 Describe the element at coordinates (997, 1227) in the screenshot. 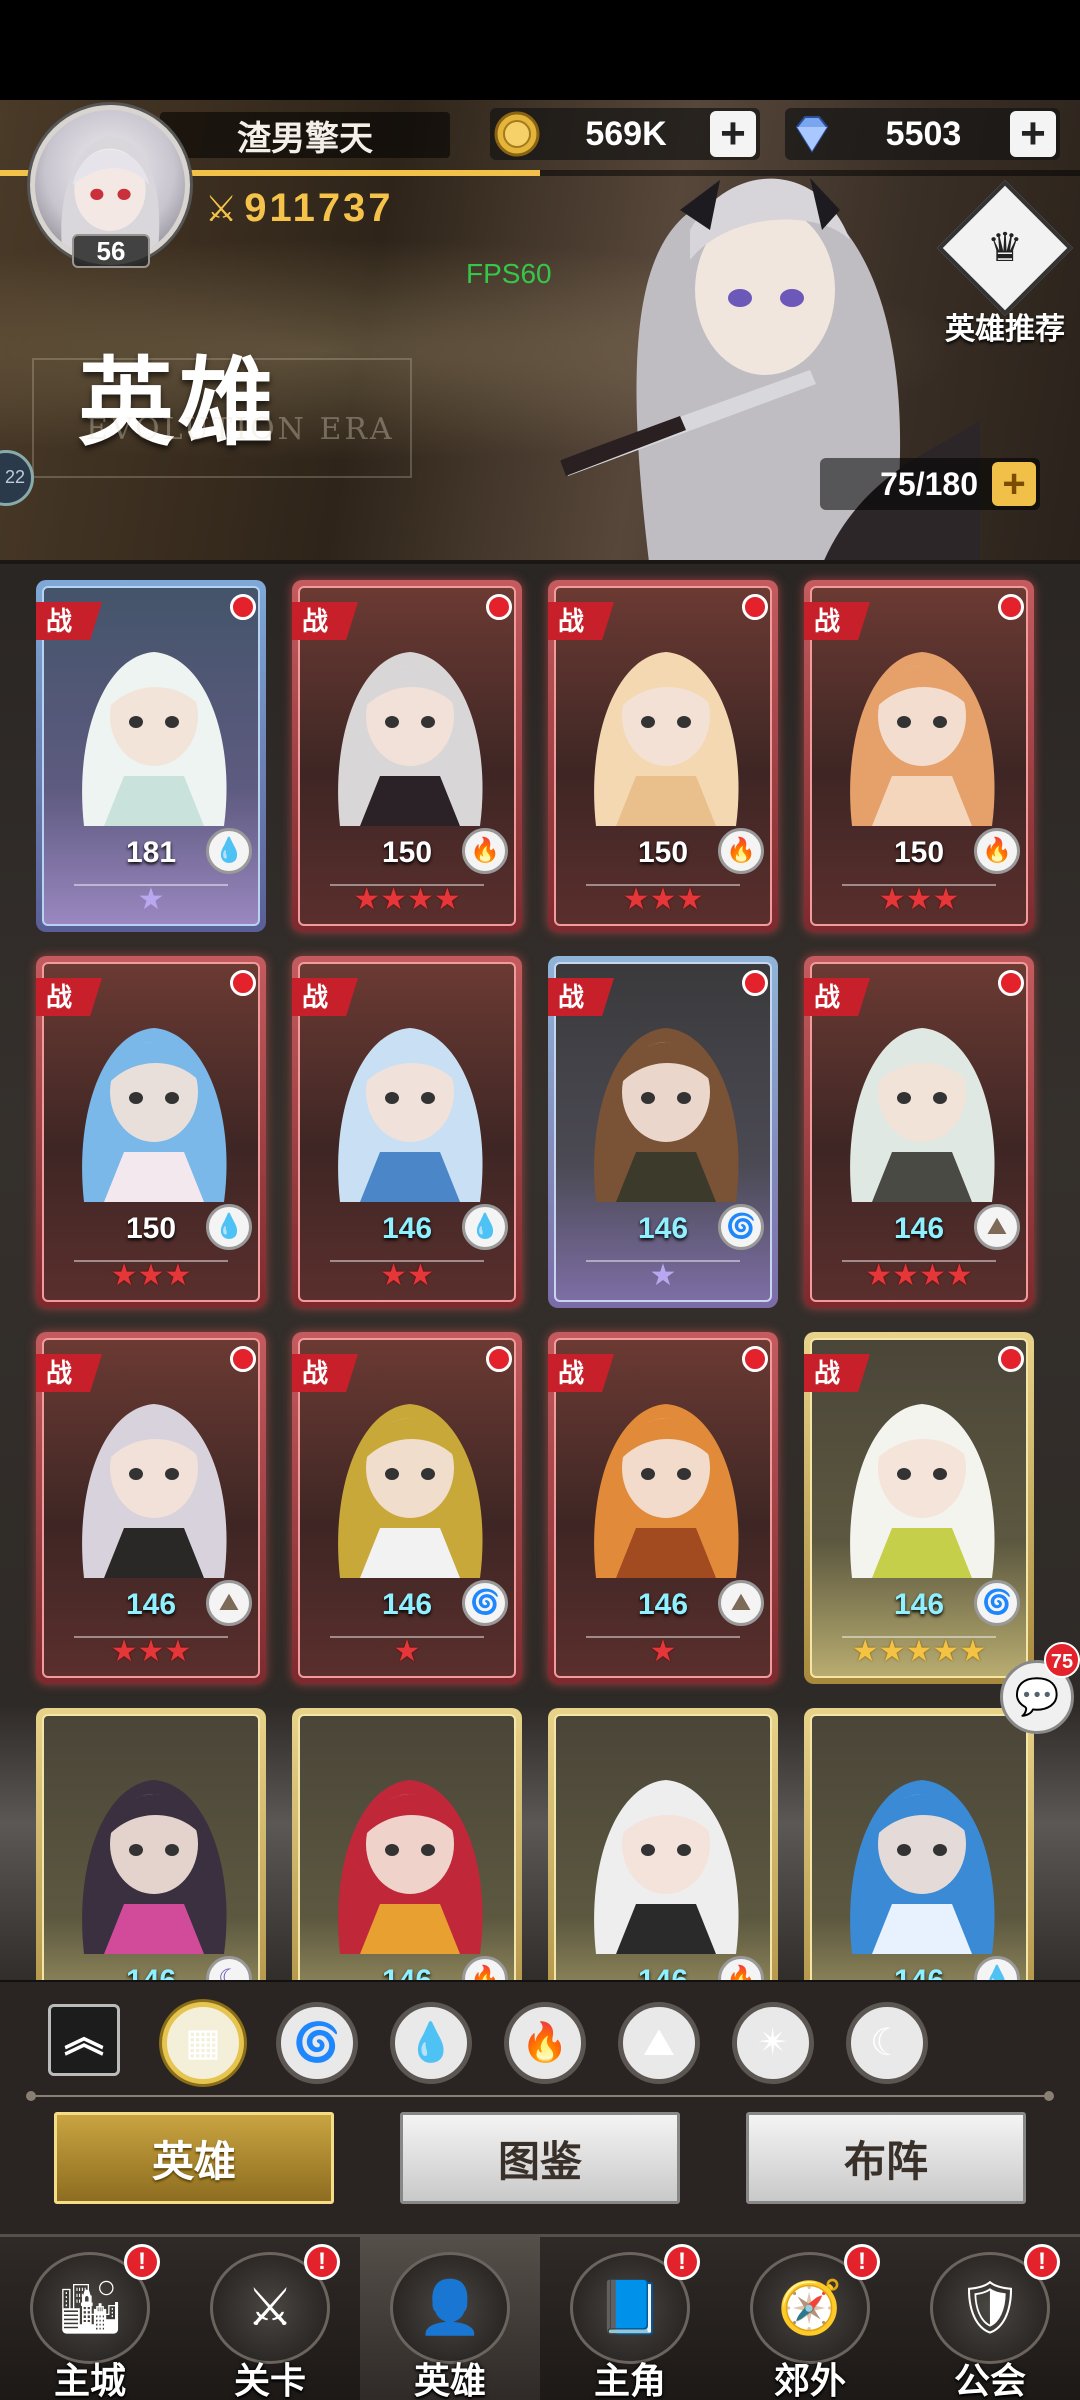

I see `earth-icon: ⛰` at that location.